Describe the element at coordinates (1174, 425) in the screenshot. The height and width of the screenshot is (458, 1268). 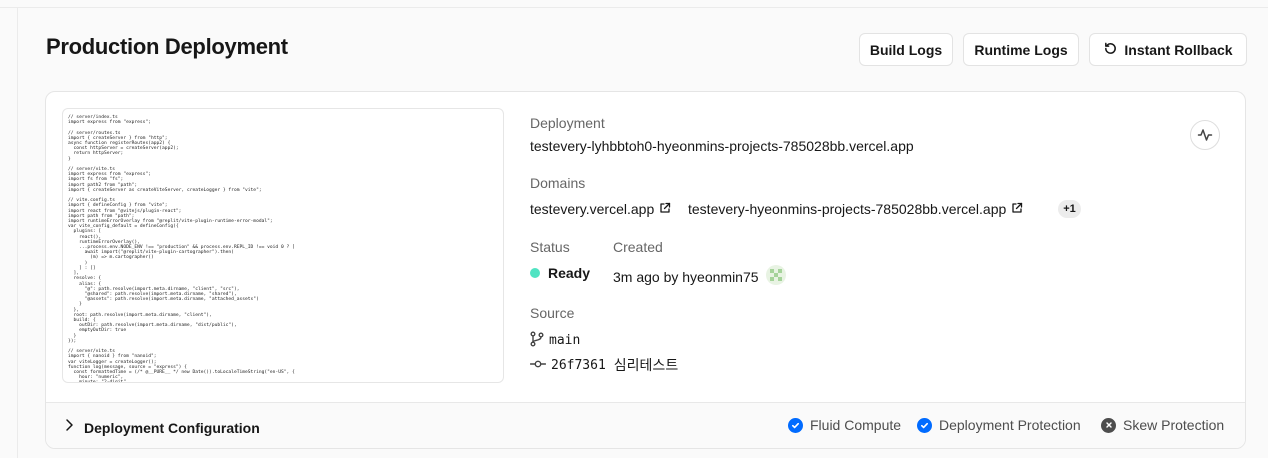
I see `feature-label: Skew Protection` at that location.